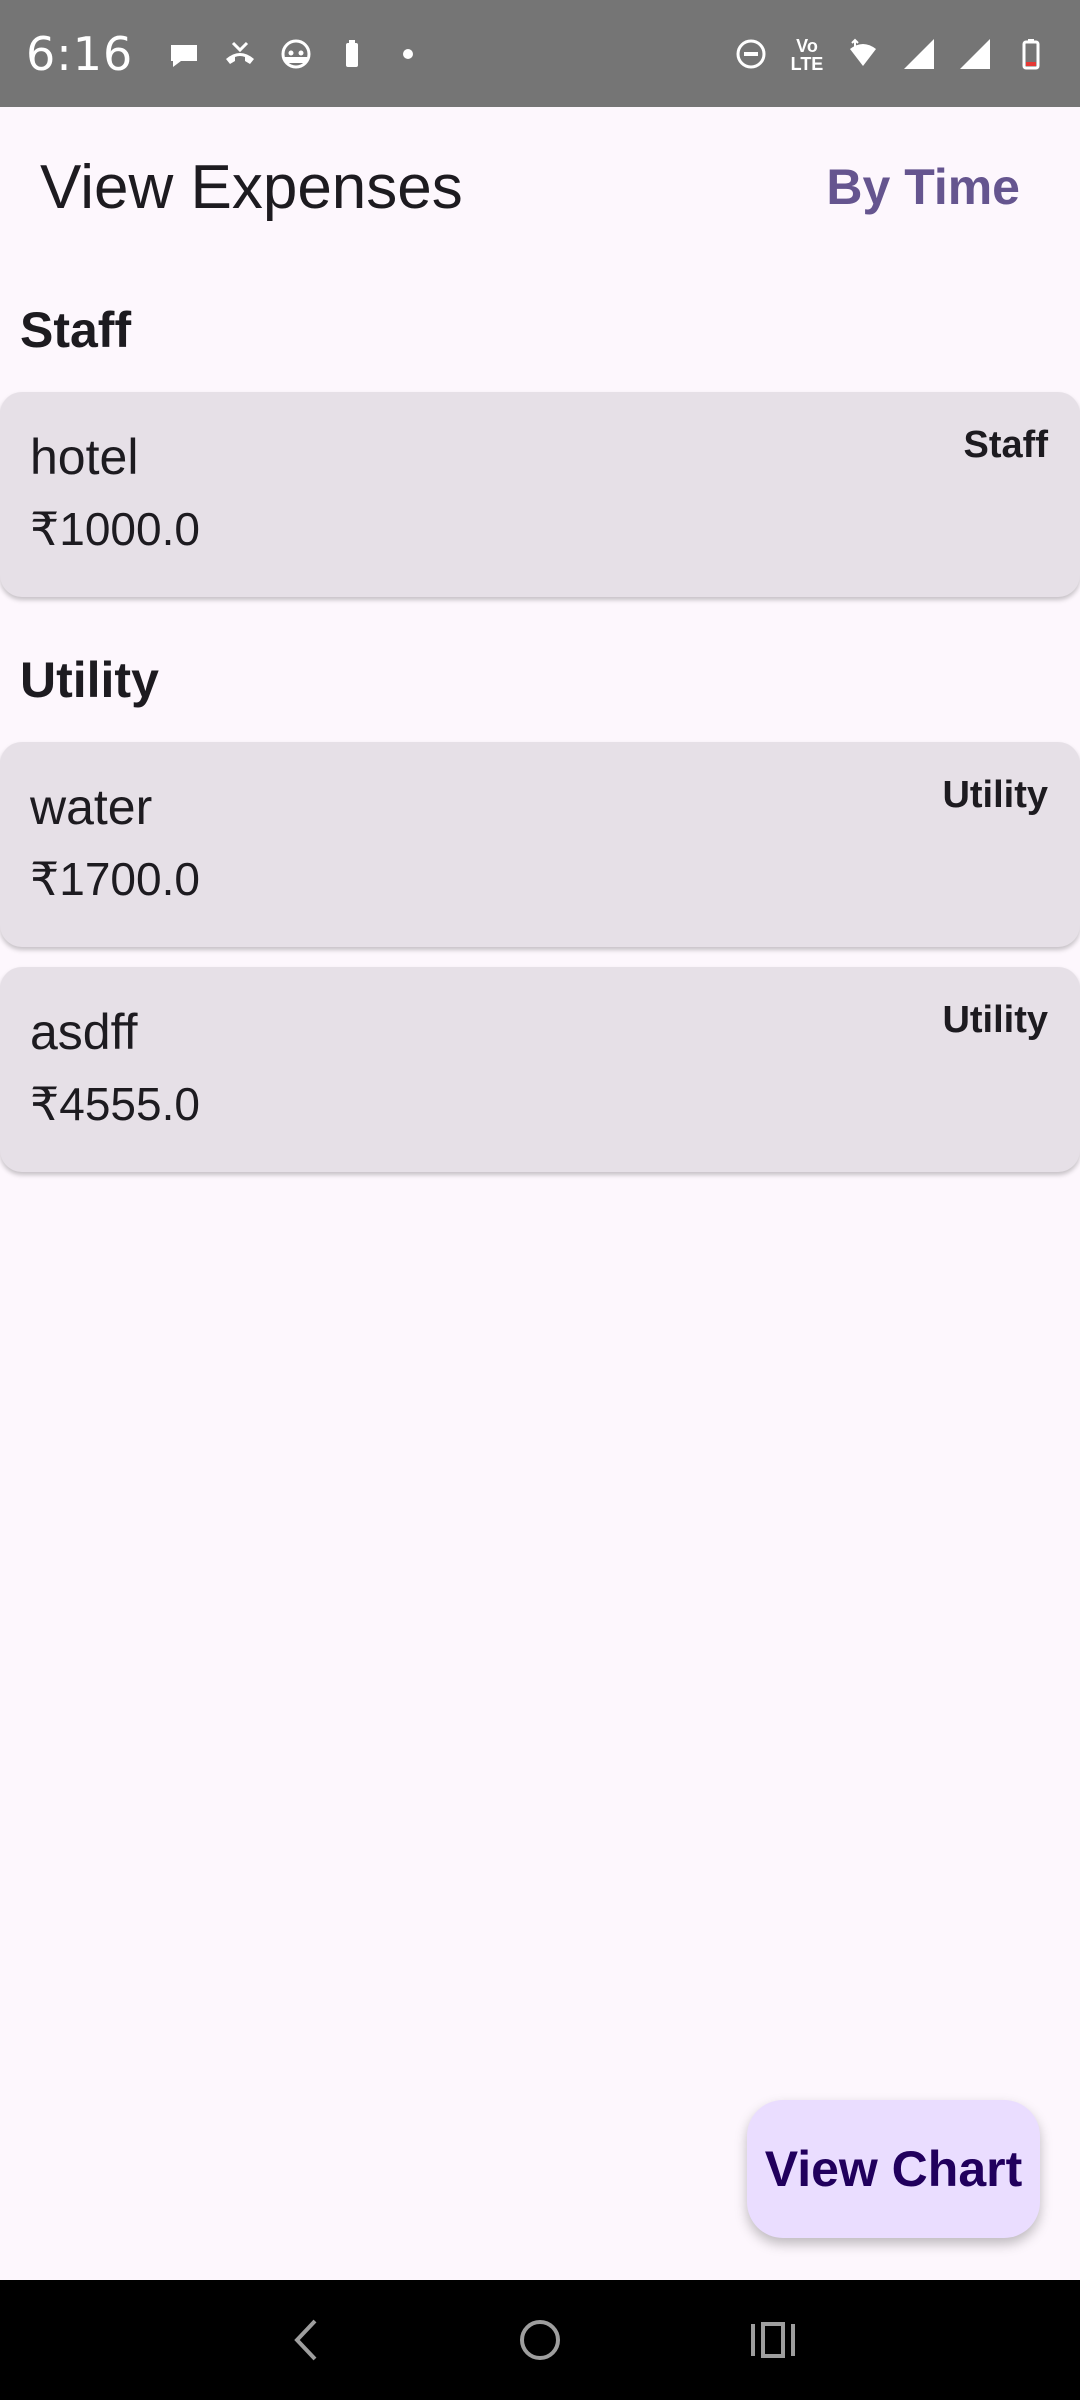 The width and height of the screenshot is (1080, 2400). I want to click on group-header-utility: Utility, so click(89, 679).